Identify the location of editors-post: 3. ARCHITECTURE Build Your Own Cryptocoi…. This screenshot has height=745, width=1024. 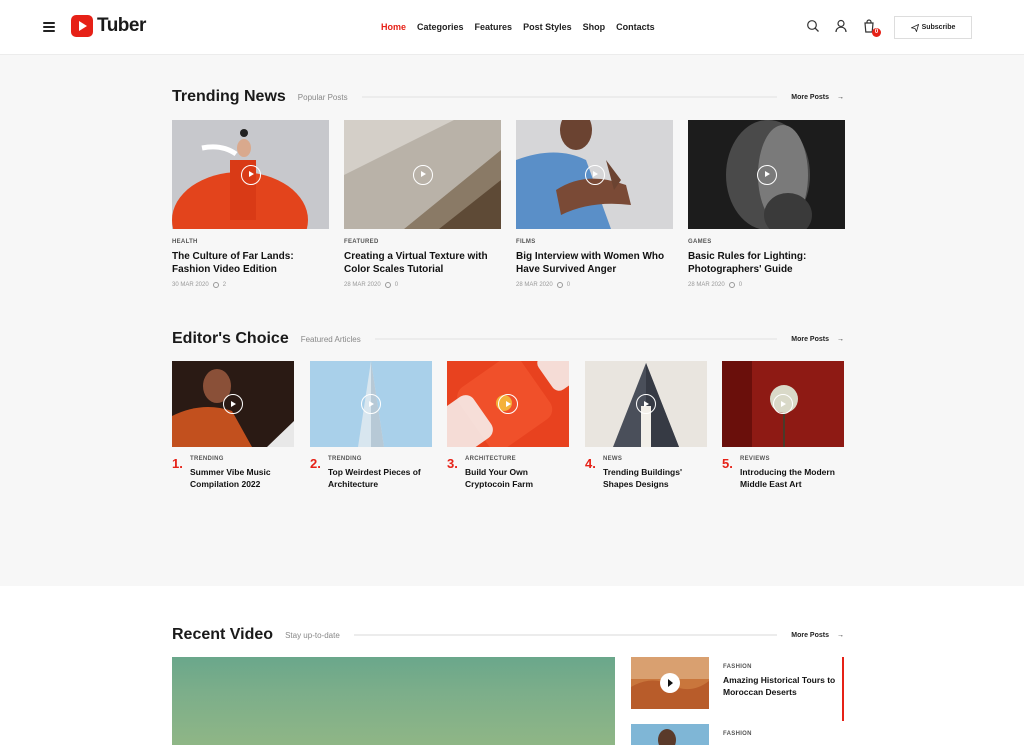
(508, 425).